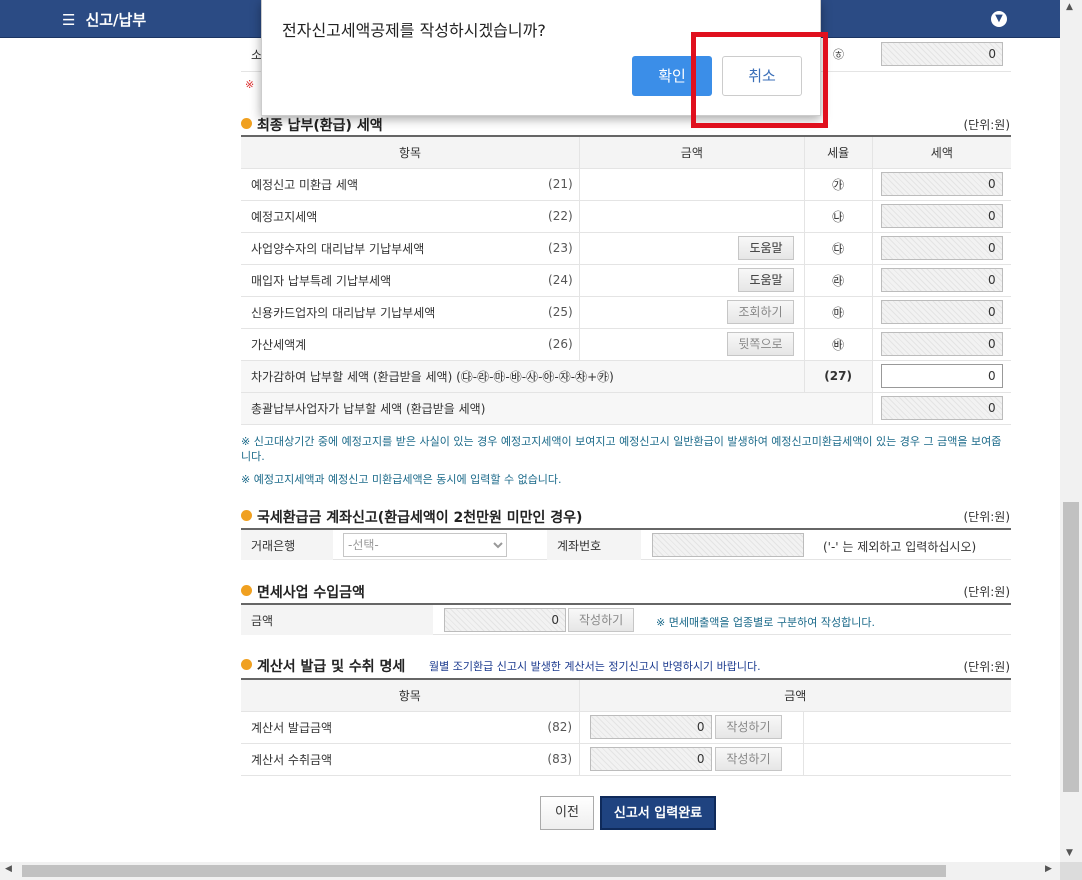  What do you see at coordinates (999, 19) in the screenshot?
I see `chevron-down-icon: ▼` at bounding box center [999, 19].